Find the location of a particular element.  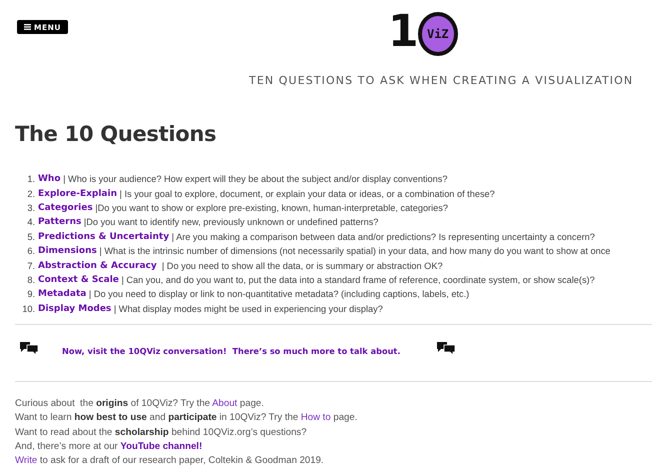

question-description: | Are you making a comparison between data and/or predictions? Is representing uncertainty a concern? is located at coordinates (382, 237).